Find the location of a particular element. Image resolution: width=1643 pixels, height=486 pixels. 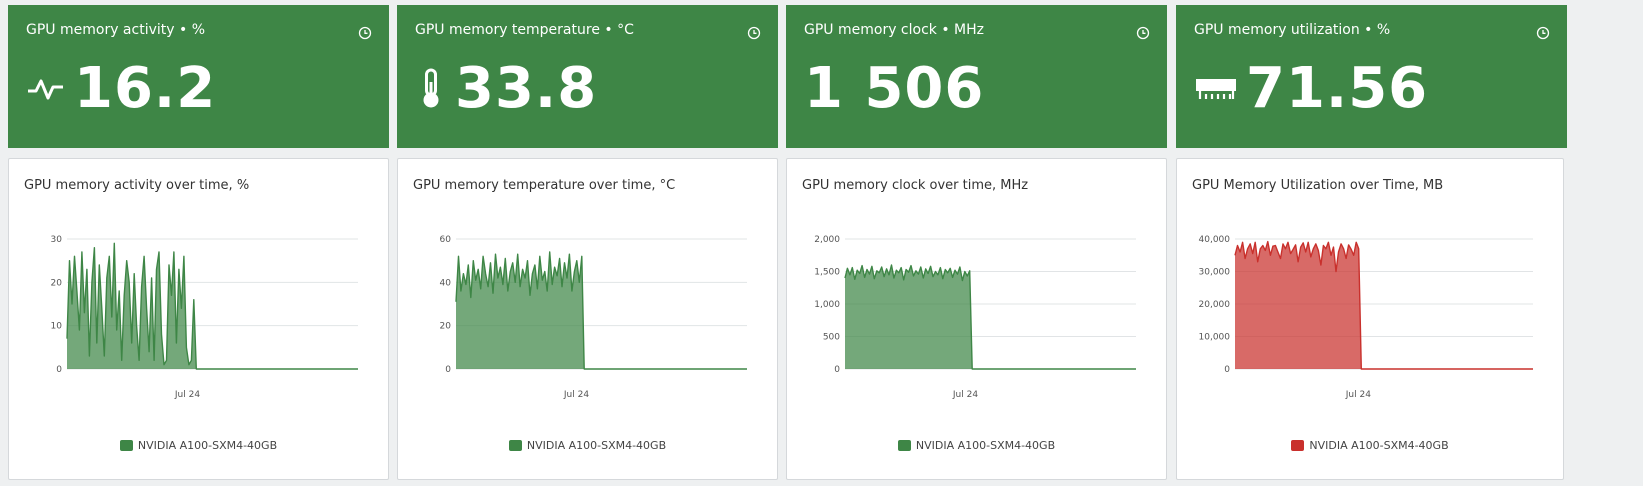

y-tick-label: 20,000 is located at coordinates (1215, 305).